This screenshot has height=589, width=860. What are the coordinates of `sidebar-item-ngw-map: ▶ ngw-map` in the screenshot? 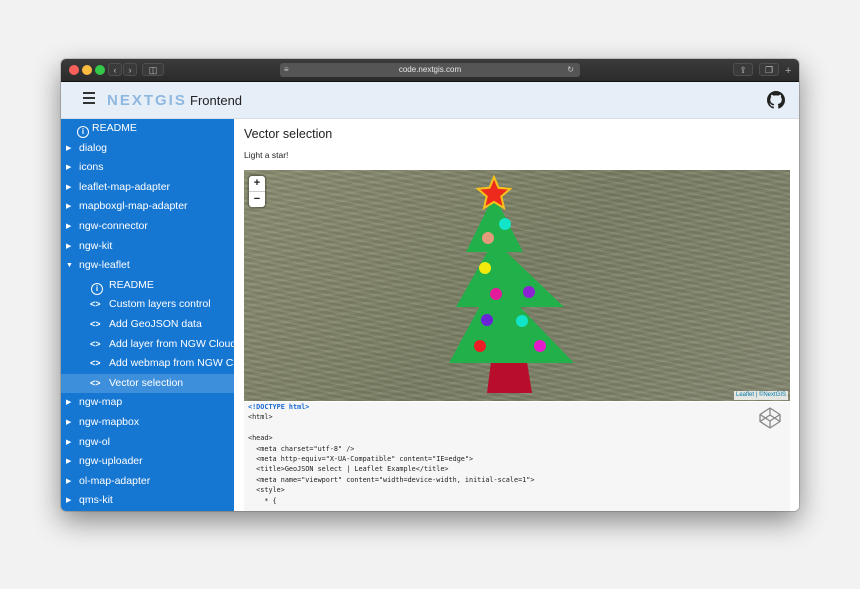 It's located at (147, 403).